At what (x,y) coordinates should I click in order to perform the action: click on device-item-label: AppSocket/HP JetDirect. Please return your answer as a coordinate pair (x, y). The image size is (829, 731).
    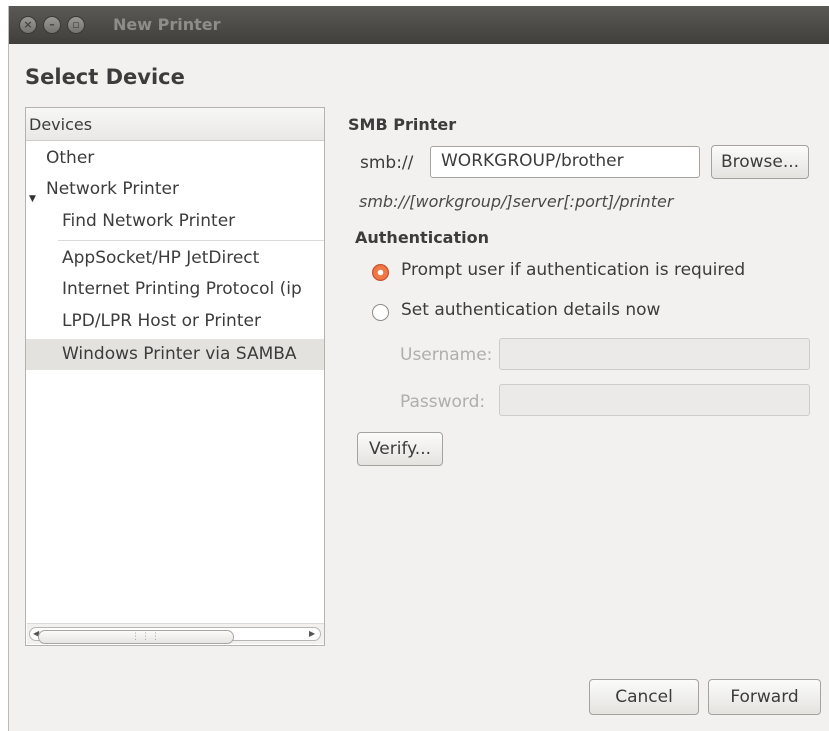
    Looking at the image, I should click on (161, 258).